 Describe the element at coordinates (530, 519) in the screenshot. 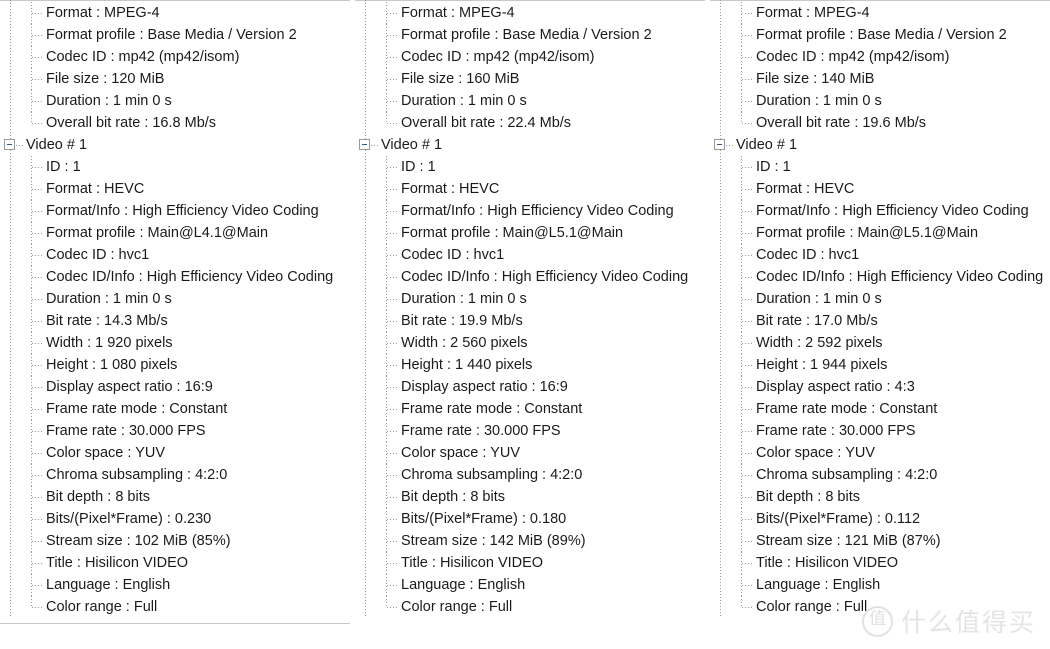

I see `tree-leaf-row: Bits/(Pixel*Frame) : 0.180` at that location.